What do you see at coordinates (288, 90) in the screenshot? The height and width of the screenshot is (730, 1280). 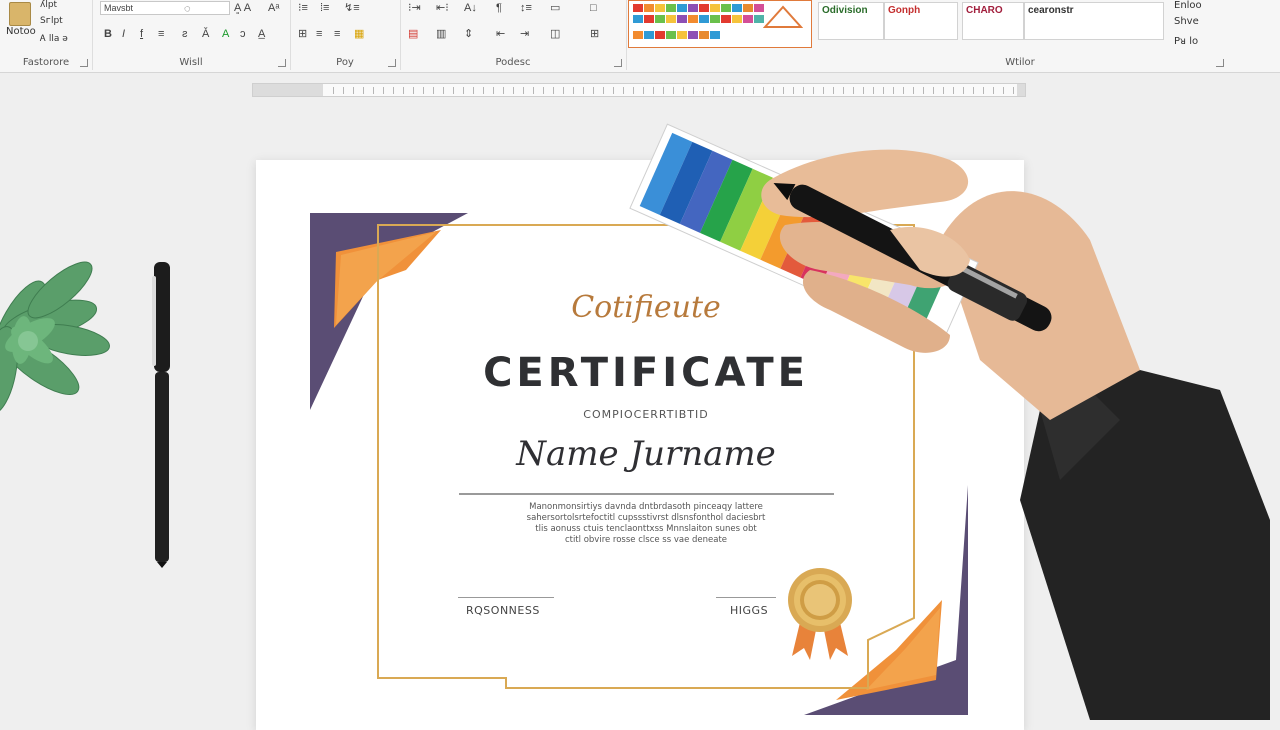 I see `ruler-left-margin` at bounding box center [288, 90].